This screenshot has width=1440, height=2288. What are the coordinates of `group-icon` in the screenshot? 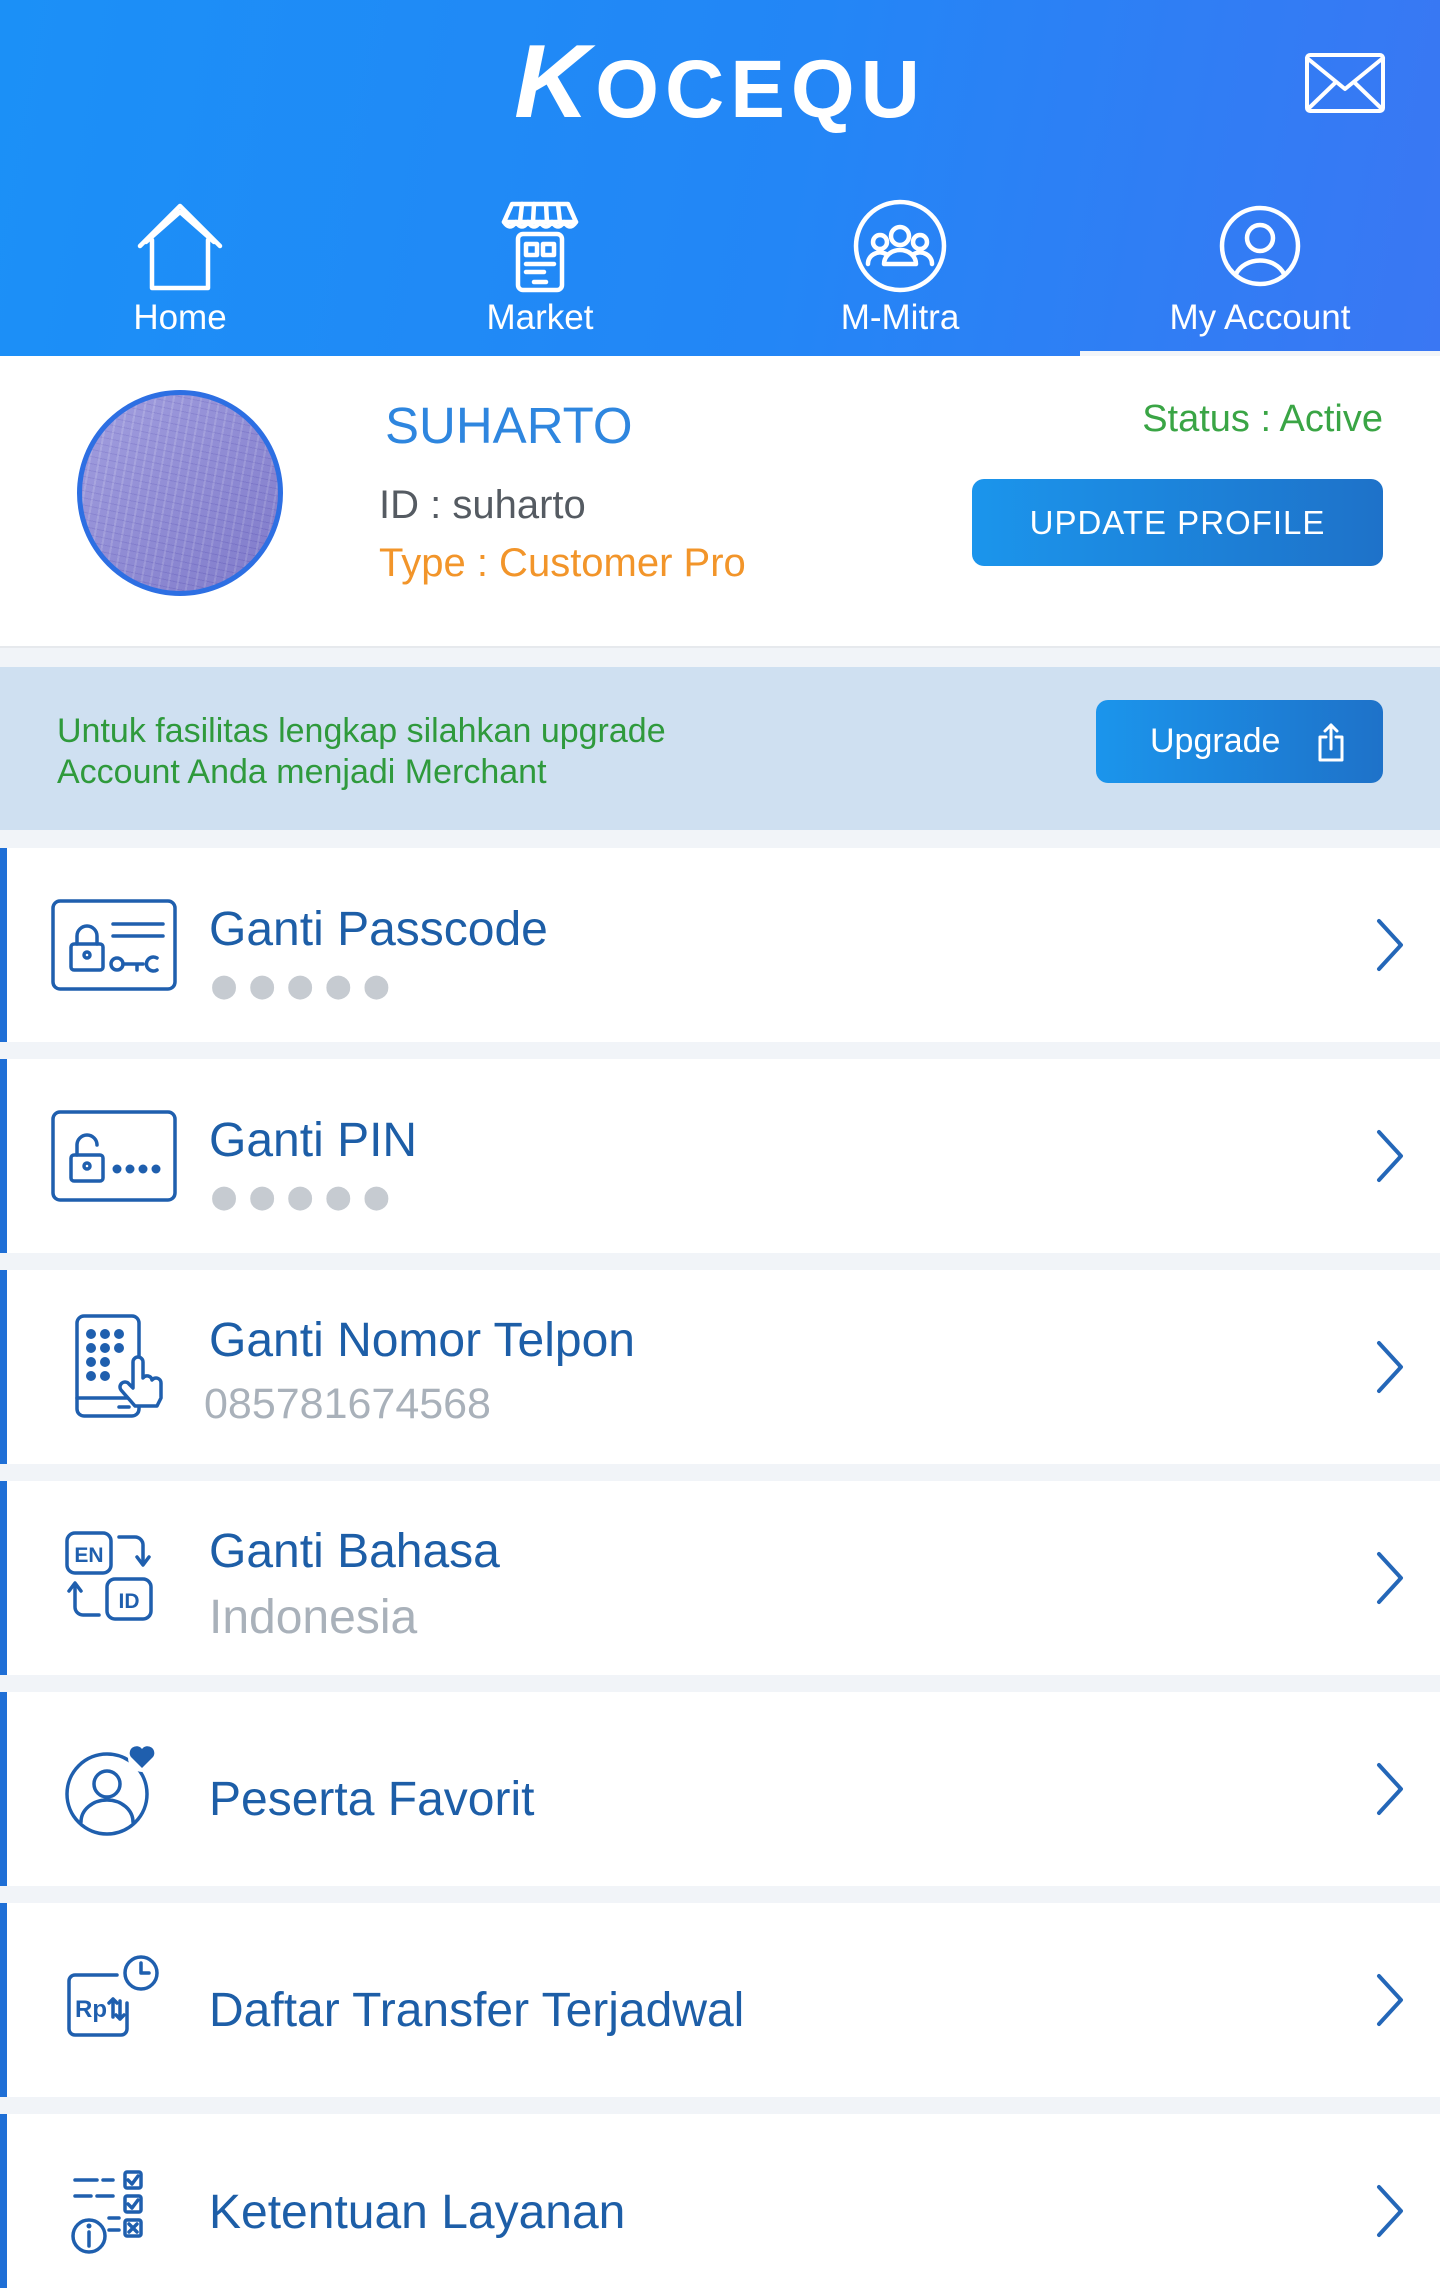 It's located at (900, 246).